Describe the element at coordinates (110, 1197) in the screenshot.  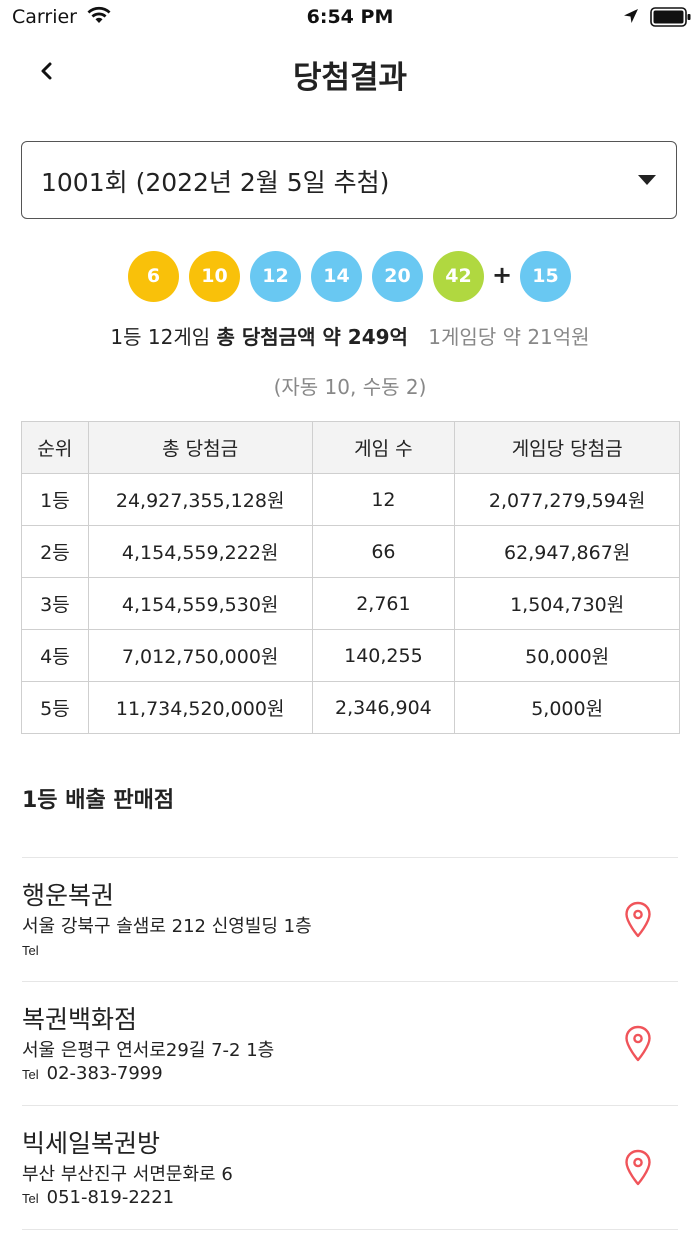
I see `store-tel: 051-819-2221` at that location.